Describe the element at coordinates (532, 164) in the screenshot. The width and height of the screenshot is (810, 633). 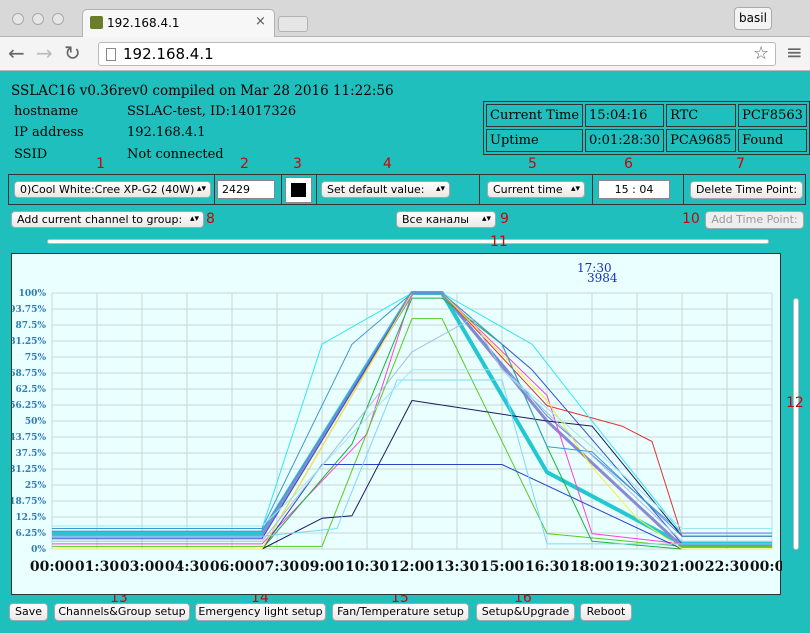
I see `marker-5: 5` at that location.